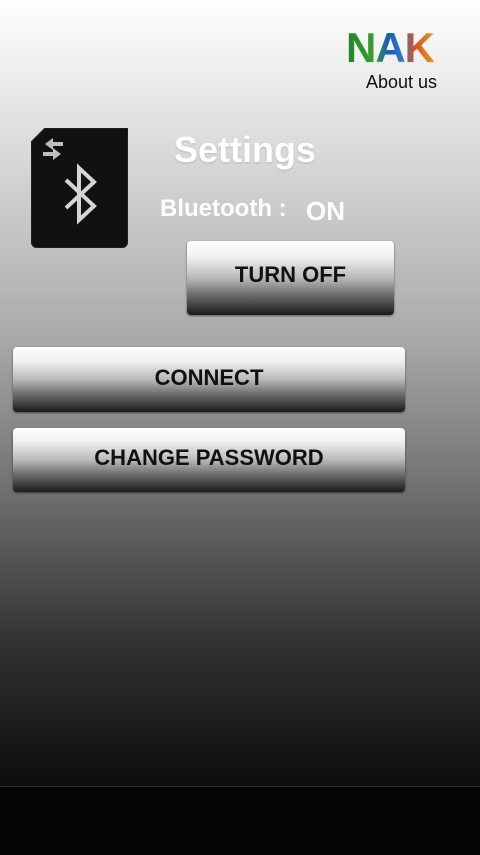 The width and height of the screenshot is (480, 855). Describe the element at coordinates (79, 188) in the screenshot. I see `bluetooth-icon` at that location.